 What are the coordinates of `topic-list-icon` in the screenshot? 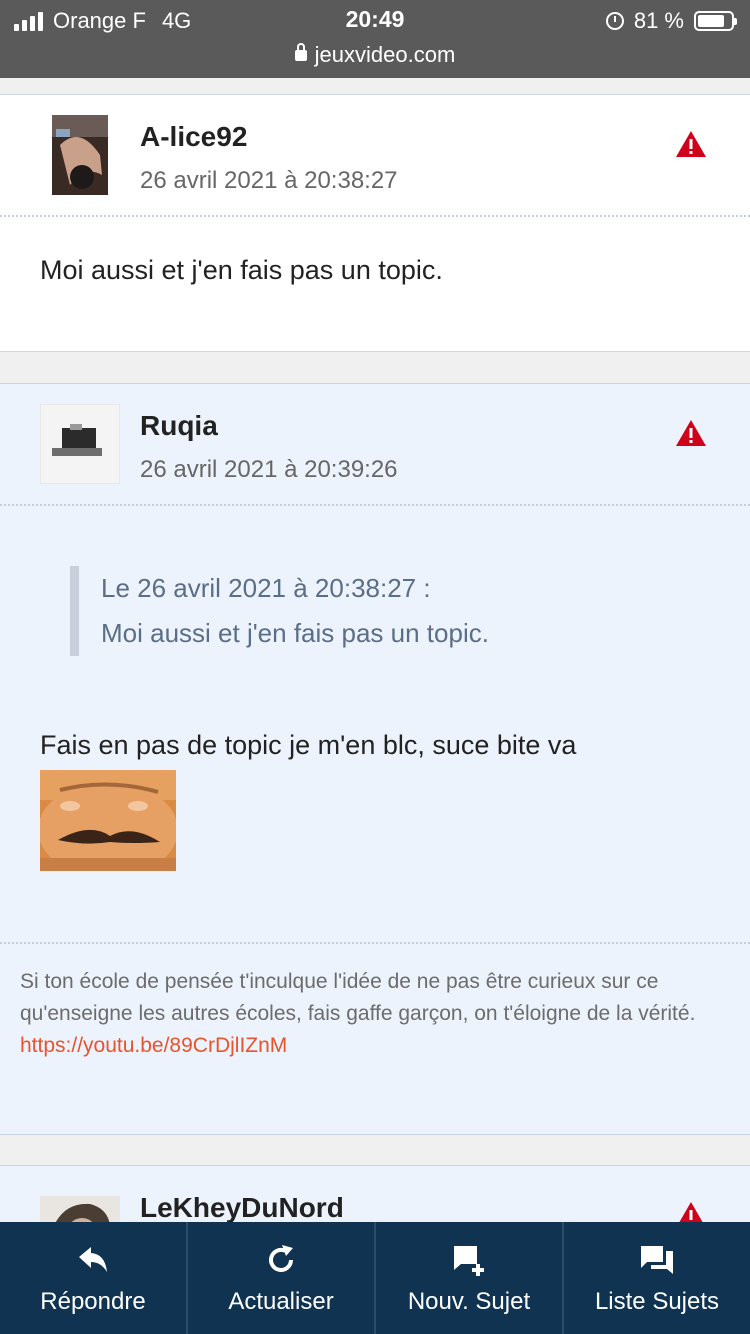 It's located at (657, 1260).